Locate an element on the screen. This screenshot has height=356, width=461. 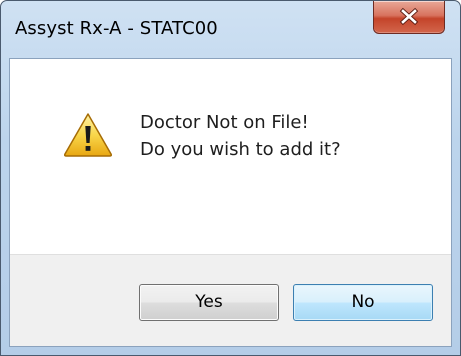
no-button: No is located at coordinates (363, 302).